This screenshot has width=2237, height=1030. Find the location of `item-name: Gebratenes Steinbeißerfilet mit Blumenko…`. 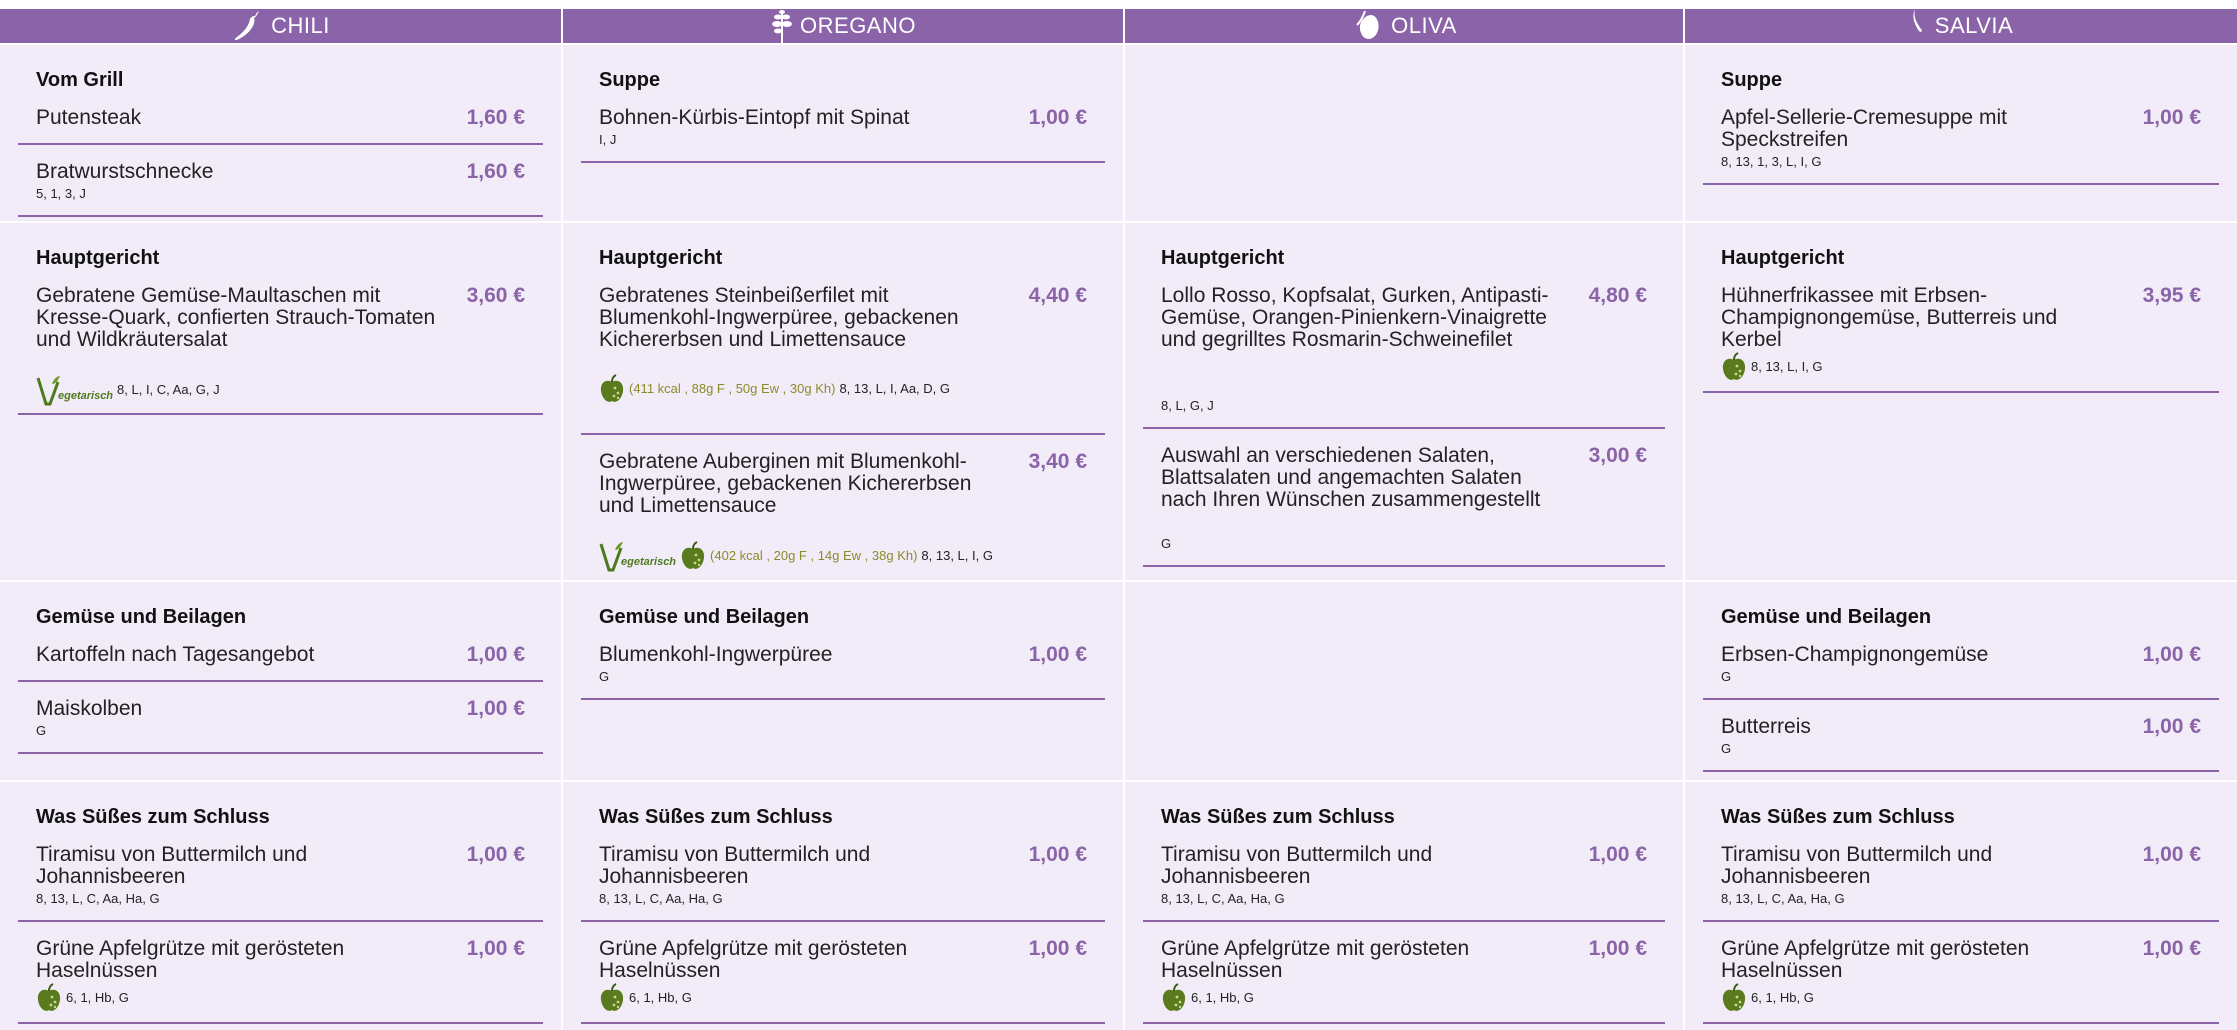

item-name: Gebratenes Steinbeißerfilet mit Blumenko… is located at coordinates (779, 317).